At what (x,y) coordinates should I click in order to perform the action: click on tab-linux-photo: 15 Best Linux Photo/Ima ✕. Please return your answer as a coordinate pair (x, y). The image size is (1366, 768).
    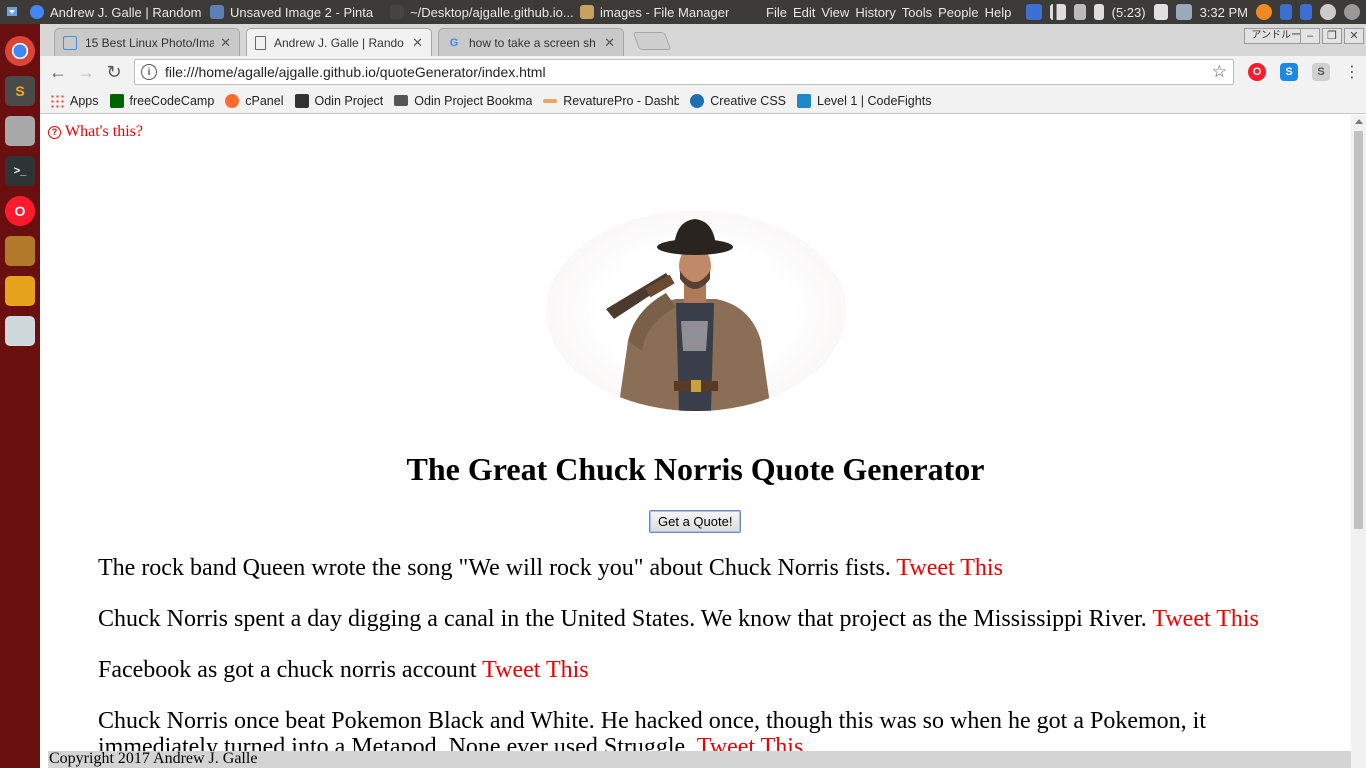
    Looking at the image, I should click on (147, 42).